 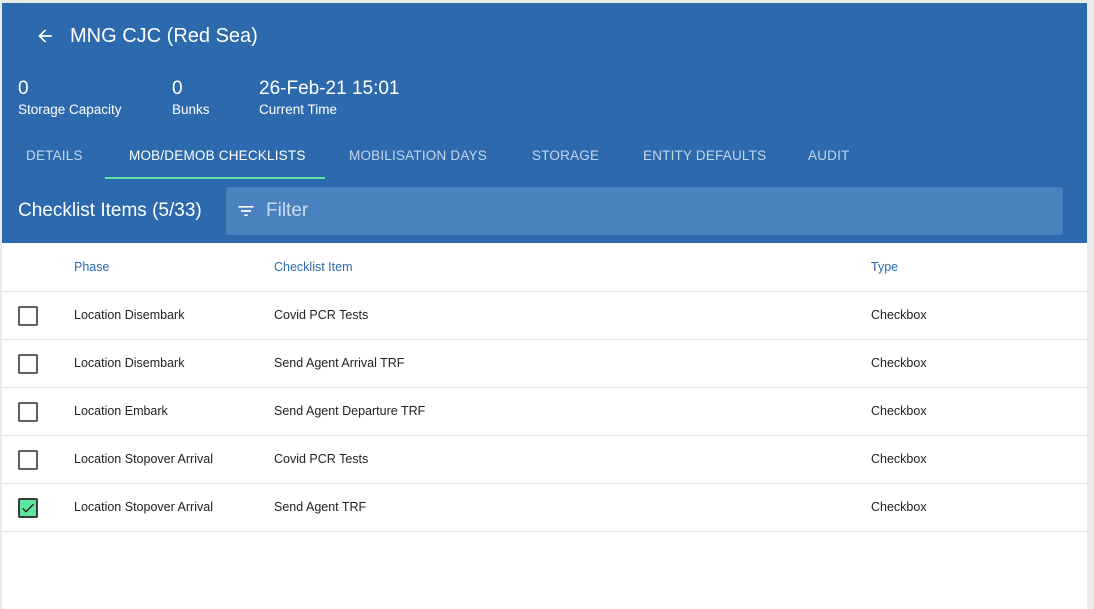 I want to click on stat-label: Storage Capacity, so click(x=70, y=109).